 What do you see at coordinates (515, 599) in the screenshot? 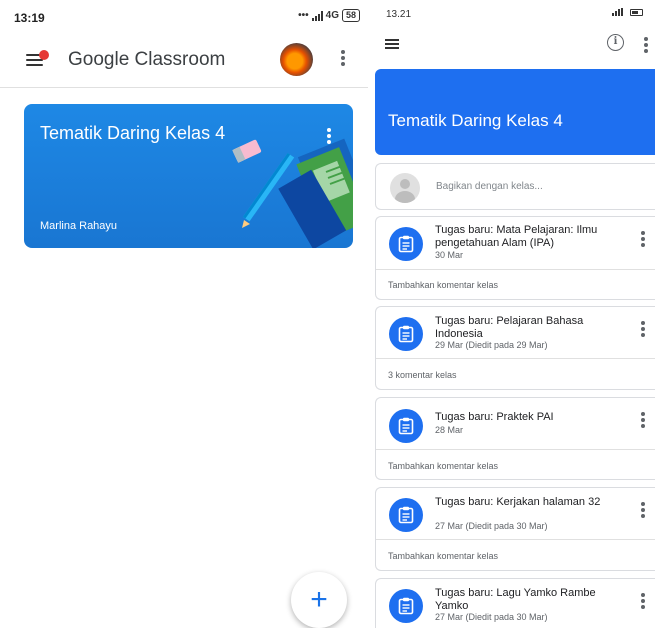
I see `post-title: Tugas baru: Lagu Yamko Rambe Yamko` at bounding box center [515, 599].